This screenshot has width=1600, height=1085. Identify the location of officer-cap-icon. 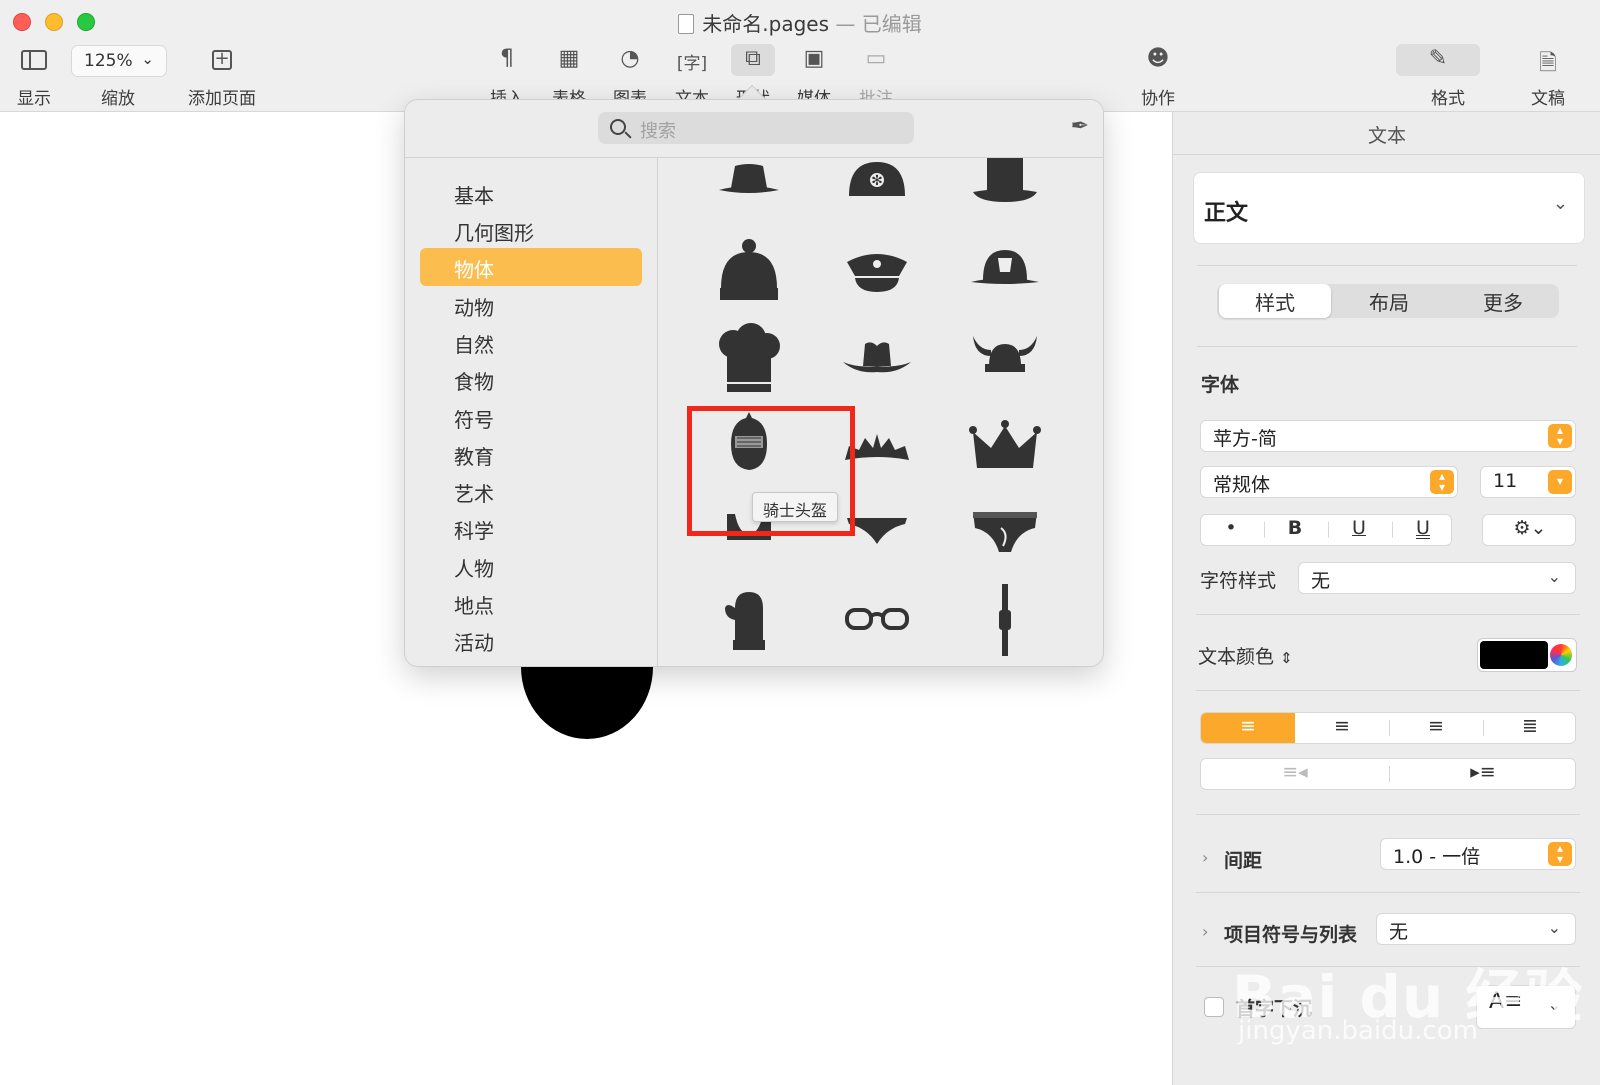
(877, 276).